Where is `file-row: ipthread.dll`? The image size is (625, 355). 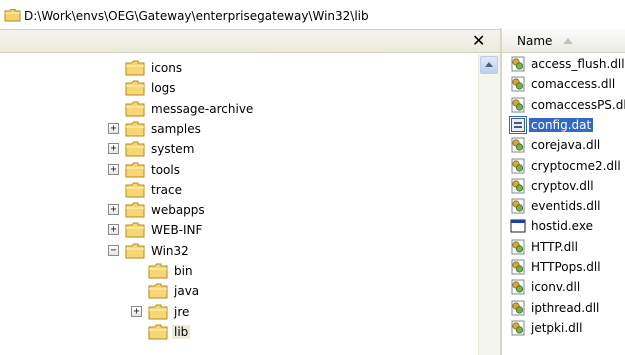
file-row: ipthread.dll is located at coordinates (567, 308).